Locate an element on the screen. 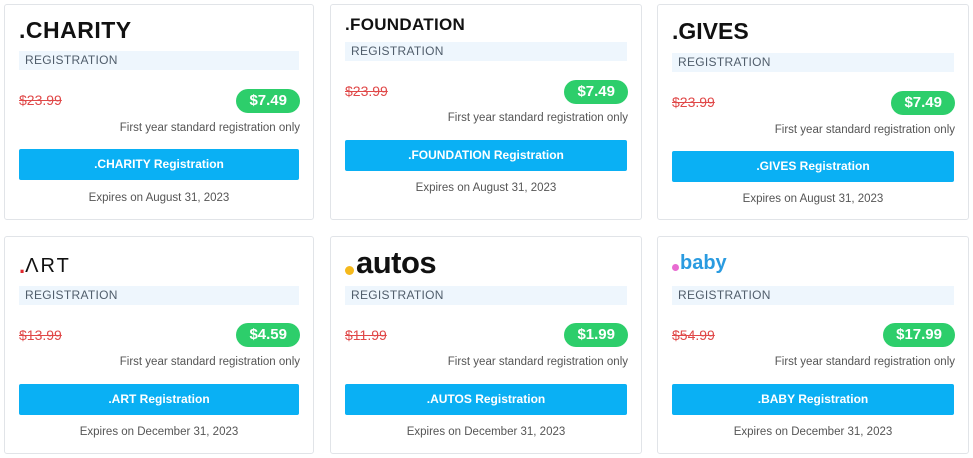  autos-logo: autos is located at coordinates (391, 263).